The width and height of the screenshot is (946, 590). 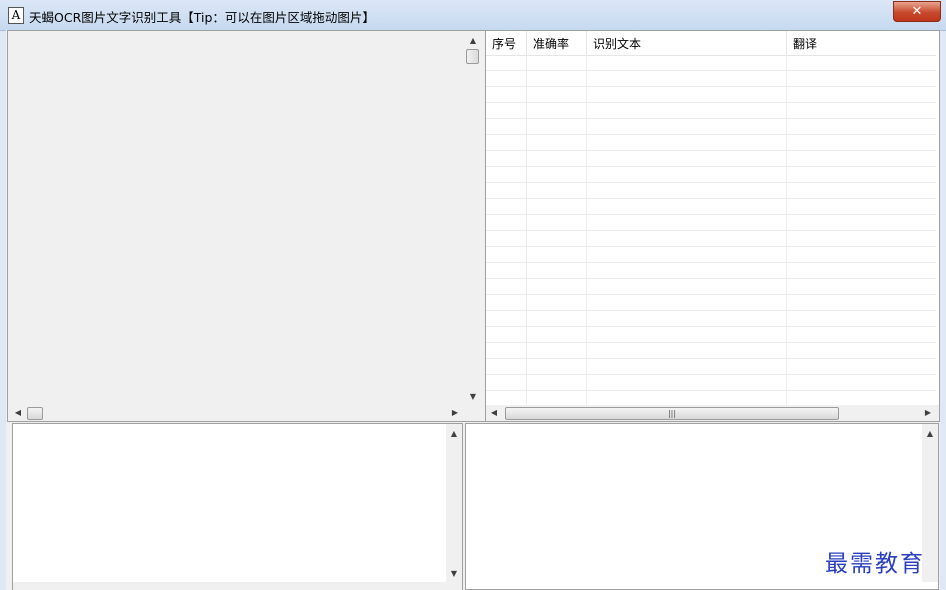 I want to click on source-vertical-scrollbar: ▲ ▼, so click(x=454, y=503).